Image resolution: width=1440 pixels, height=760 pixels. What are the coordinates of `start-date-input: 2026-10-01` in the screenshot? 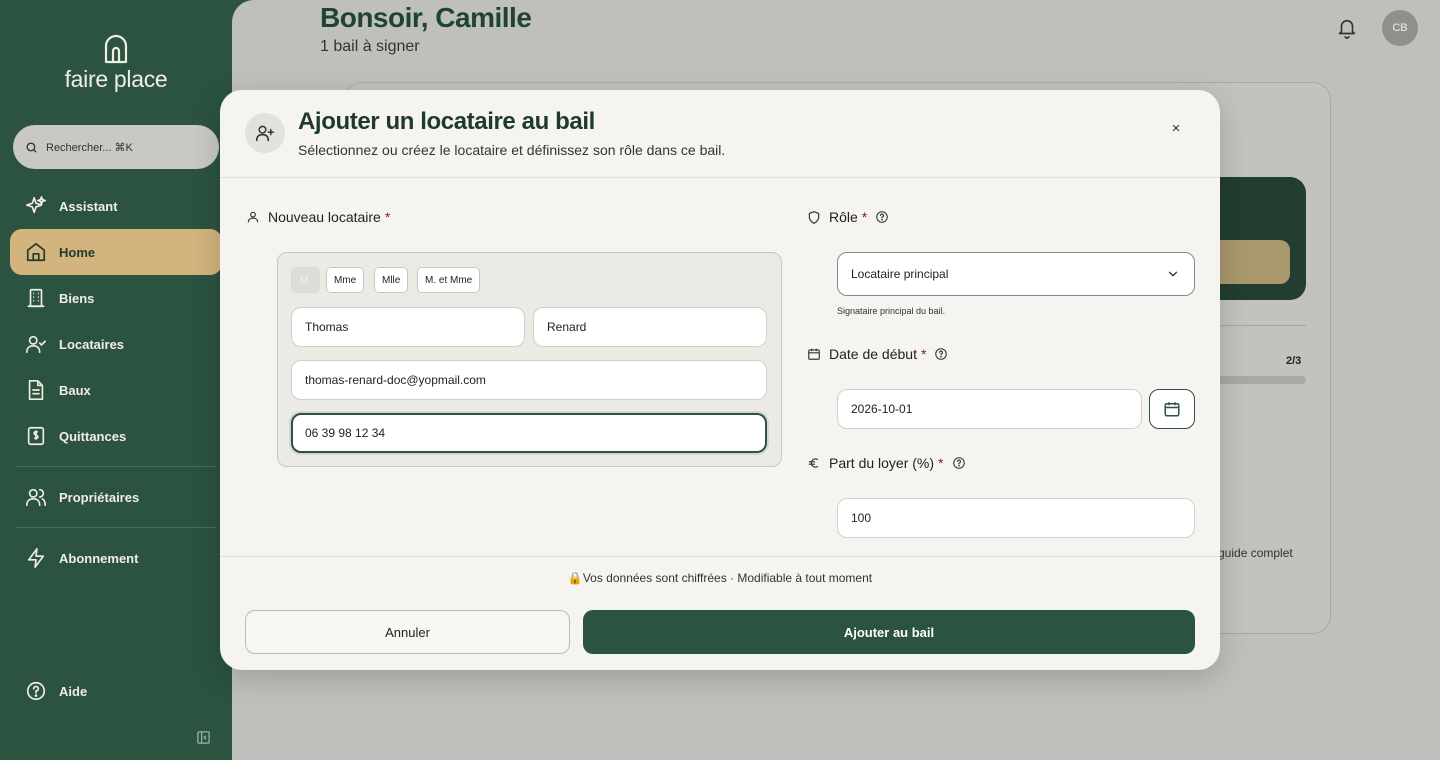 It's located at (989, 409).